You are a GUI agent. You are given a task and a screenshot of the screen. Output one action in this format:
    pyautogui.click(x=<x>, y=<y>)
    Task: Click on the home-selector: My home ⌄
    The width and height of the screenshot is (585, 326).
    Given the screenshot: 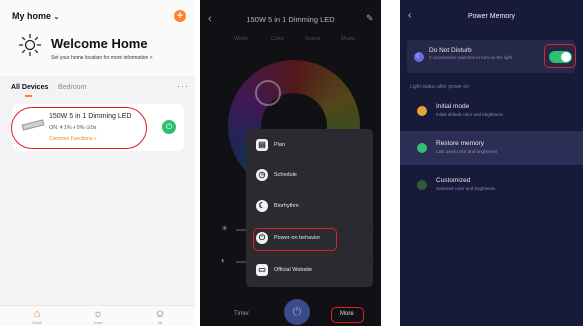 What is the action you would take?
    pyautogui.click(x=35, y=16)
    